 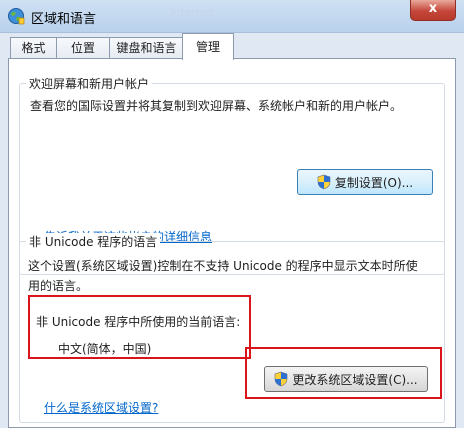 I want to click on non-unicode-group-title: 非 Unicode 程序的语言, so click(x=93, y=241).